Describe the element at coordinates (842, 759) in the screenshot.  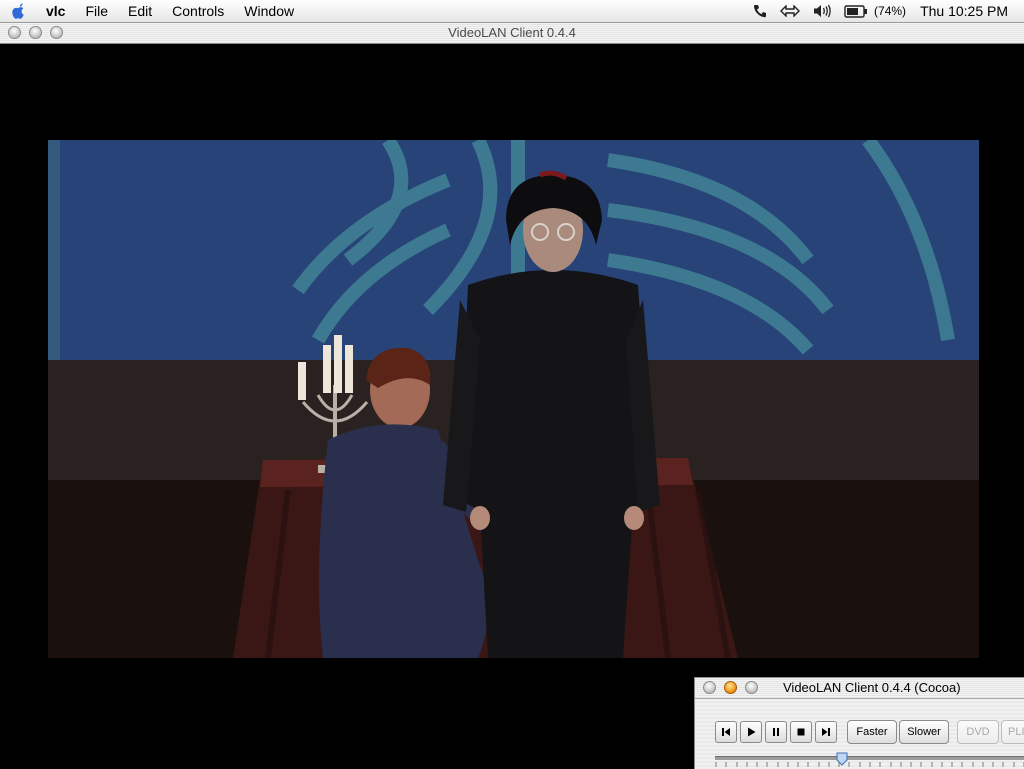
I see `position-slider-knob` at that location.